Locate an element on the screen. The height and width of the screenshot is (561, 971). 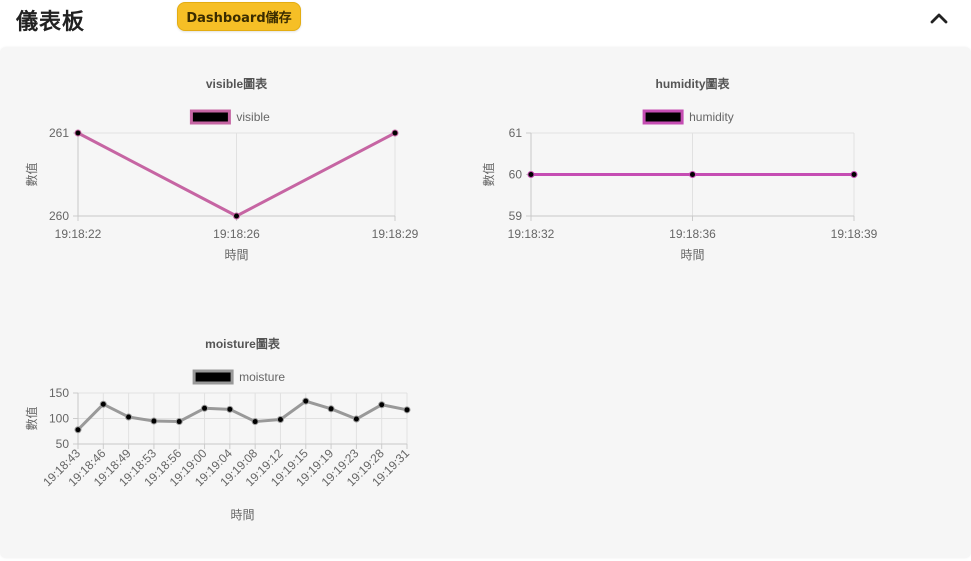
chart2-title: moisture圖表 is located at coordinates (243, 343).